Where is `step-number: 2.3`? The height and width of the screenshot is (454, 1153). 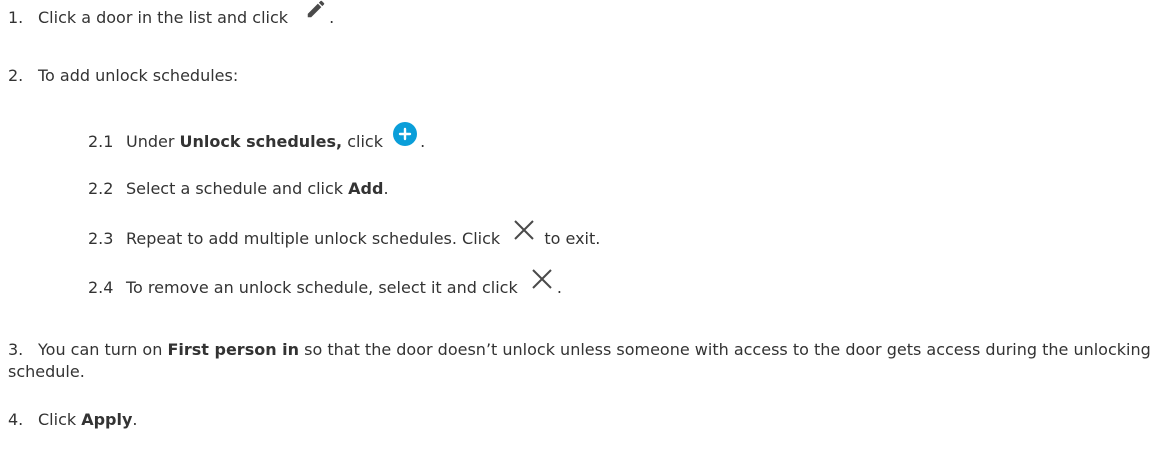
step-number: 2.3 is located at coordinates (101, 238).